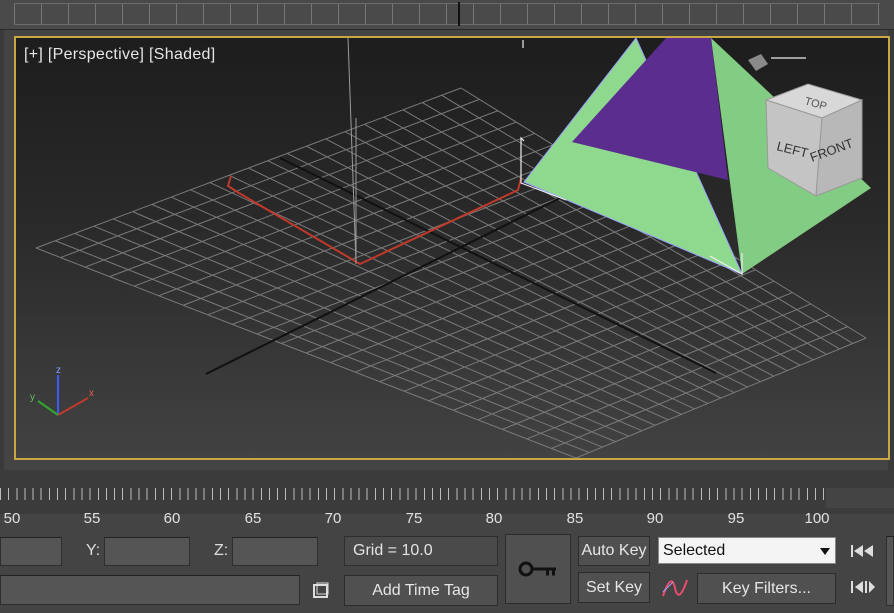  Describe the element at coordinates (2, 250) in the screenshot. I see `left-edge` at that location.